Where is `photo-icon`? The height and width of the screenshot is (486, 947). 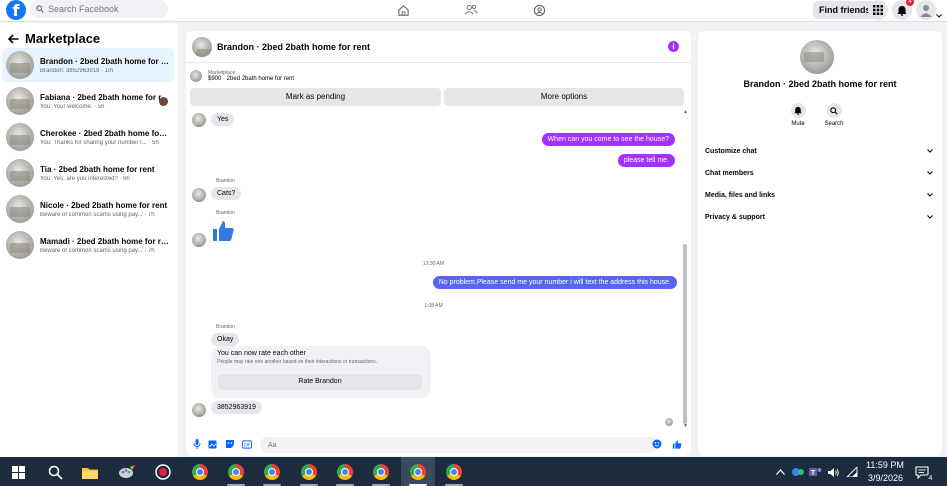 photo-icon is located at coordinates (213, 444).